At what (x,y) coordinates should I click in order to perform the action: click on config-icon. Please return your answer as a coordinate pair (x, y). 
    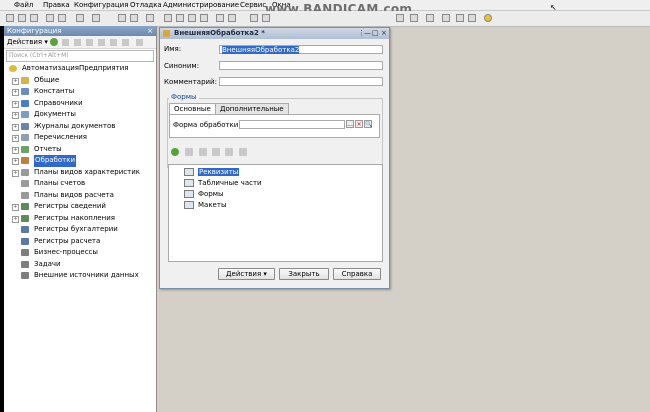
    Looking at the image, I should click on (50, 18).